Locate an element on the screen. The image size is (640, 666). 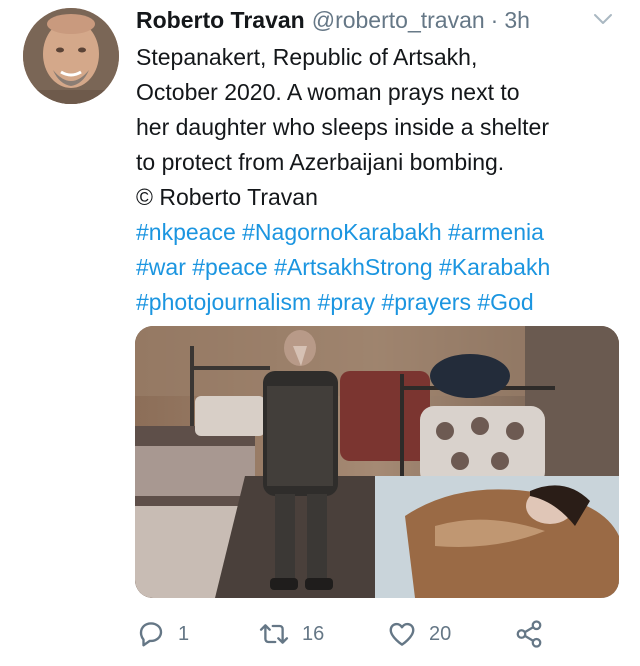
like-button: 20 is located at coordinates (419, 634).